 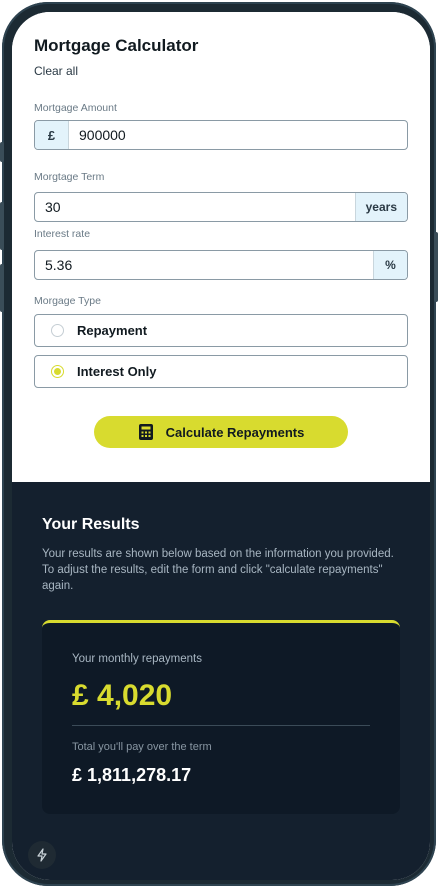 I want to click on monthly-repayment-value: £ 4,020, so click(x=122, y=695).